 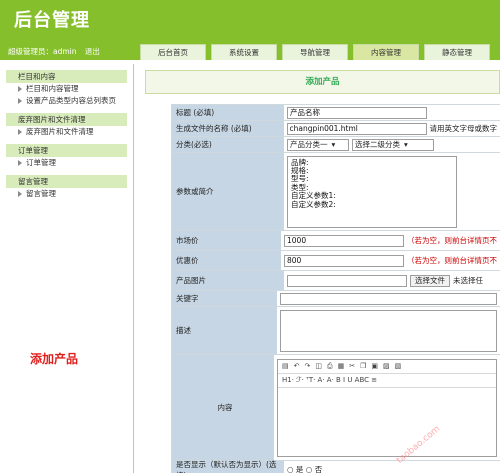 I want to click on sidebar-item-cleanup: 废弃图片和文件清理, so click(x=66, y=132).